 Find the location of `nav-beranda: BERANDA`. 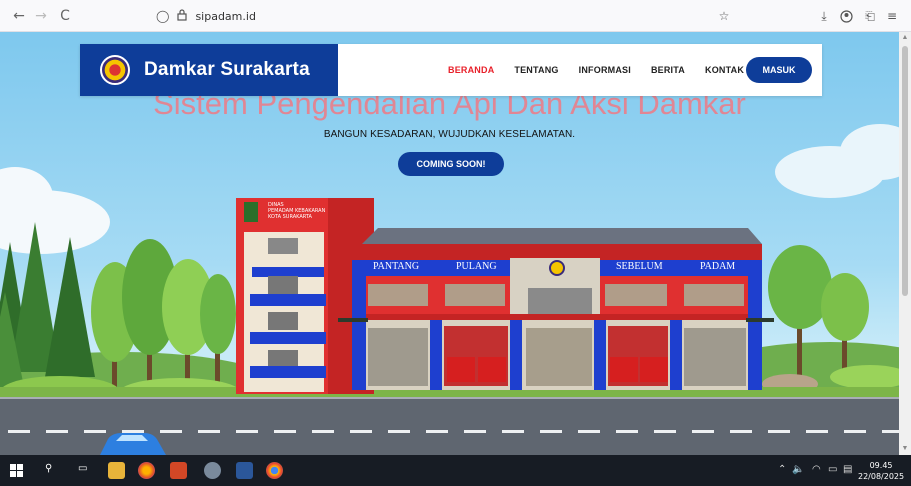

nav-beranda: BERANDA is located at coordinates (471, 70).